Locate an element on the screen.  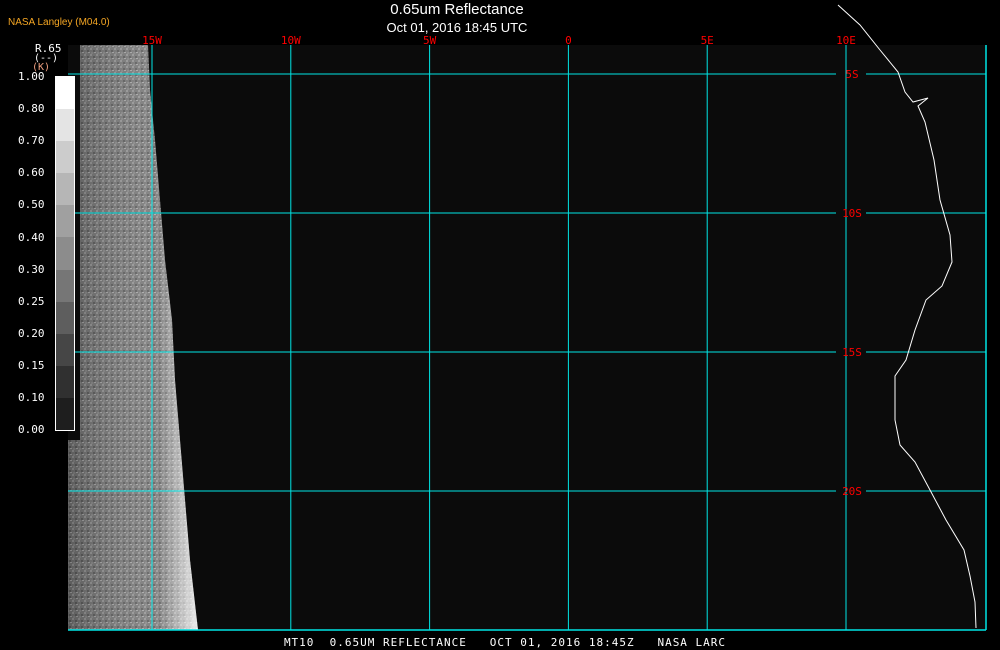
colorbar-label: 0.25 is located at coordinates (31, 301).